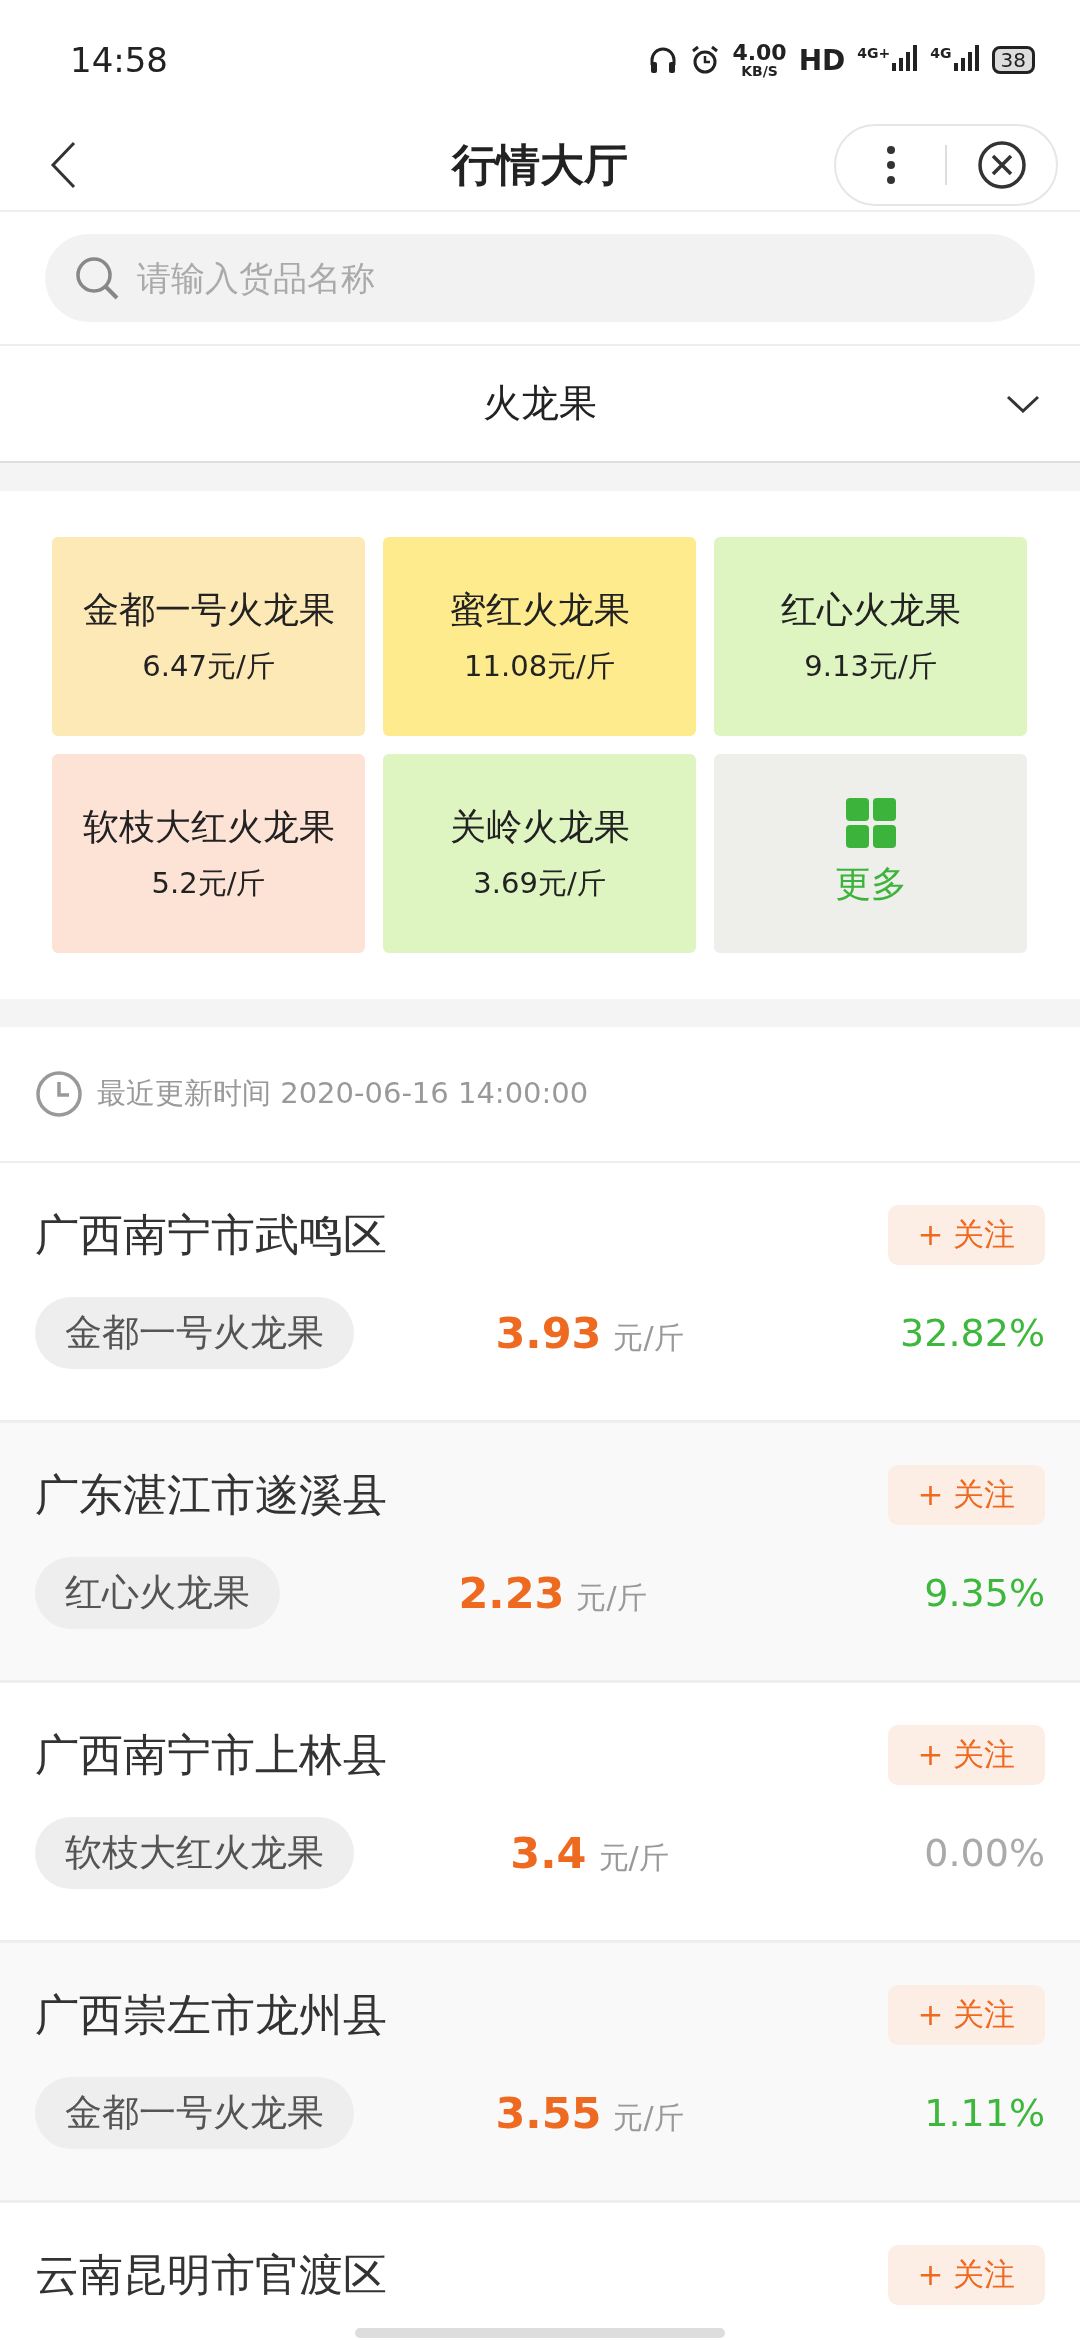 The height and width of the screenshot is (2340, 1080). I want to click on more-label: 更多, so click(870, 884).